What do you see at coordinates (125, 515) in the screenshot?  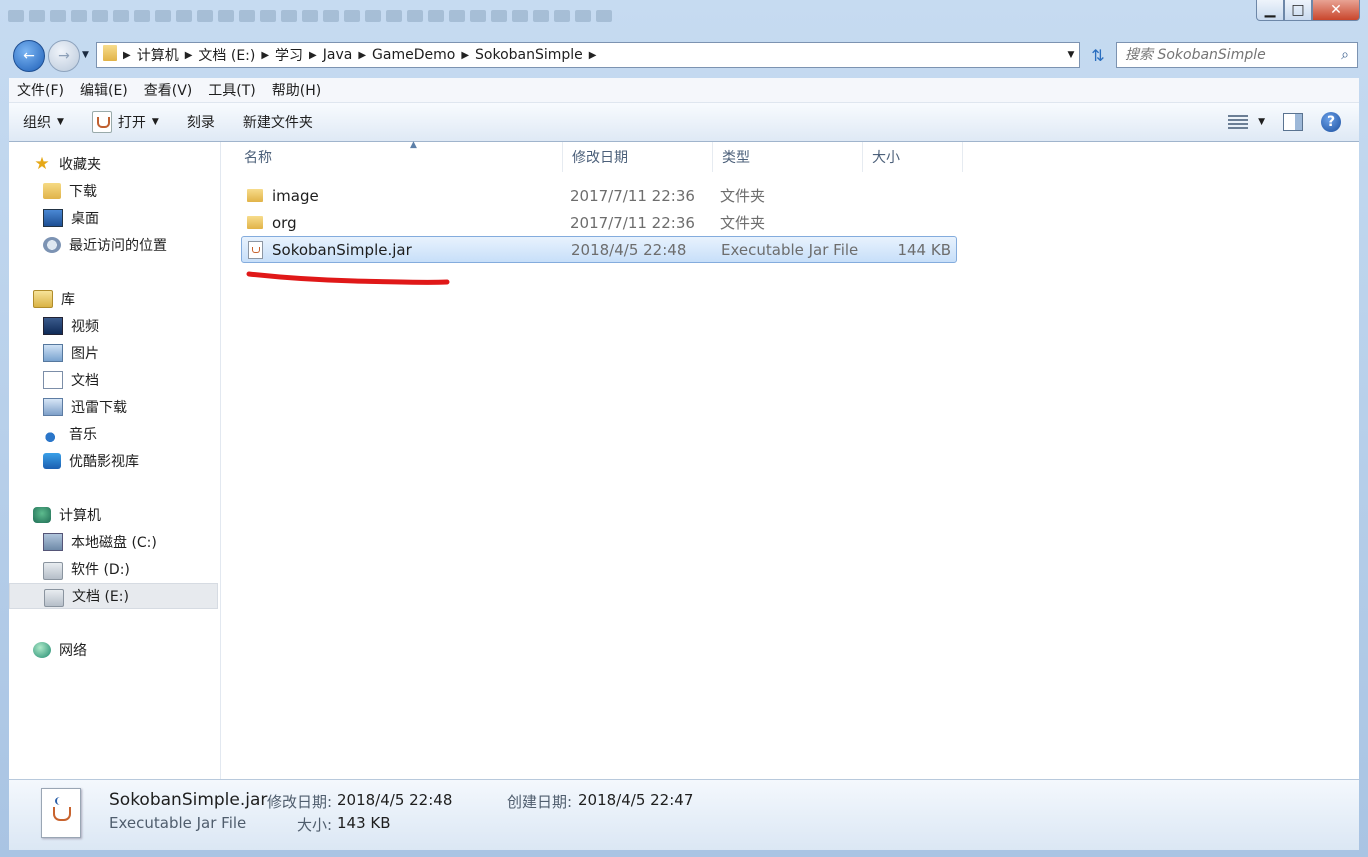 I see `nav-computer: 计算机` at bounding box center [125, 515].